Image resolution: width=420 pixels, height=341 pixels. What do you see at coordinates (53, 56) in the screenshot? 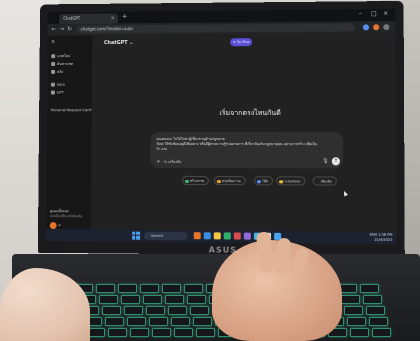
I see `new-chat-icon` at bounding box center [53, 56].